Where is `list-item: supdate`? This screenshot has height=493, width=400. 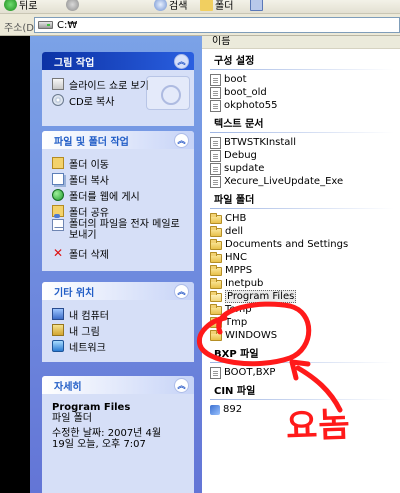 list-item: supdate is located at coordinates (301, 168).